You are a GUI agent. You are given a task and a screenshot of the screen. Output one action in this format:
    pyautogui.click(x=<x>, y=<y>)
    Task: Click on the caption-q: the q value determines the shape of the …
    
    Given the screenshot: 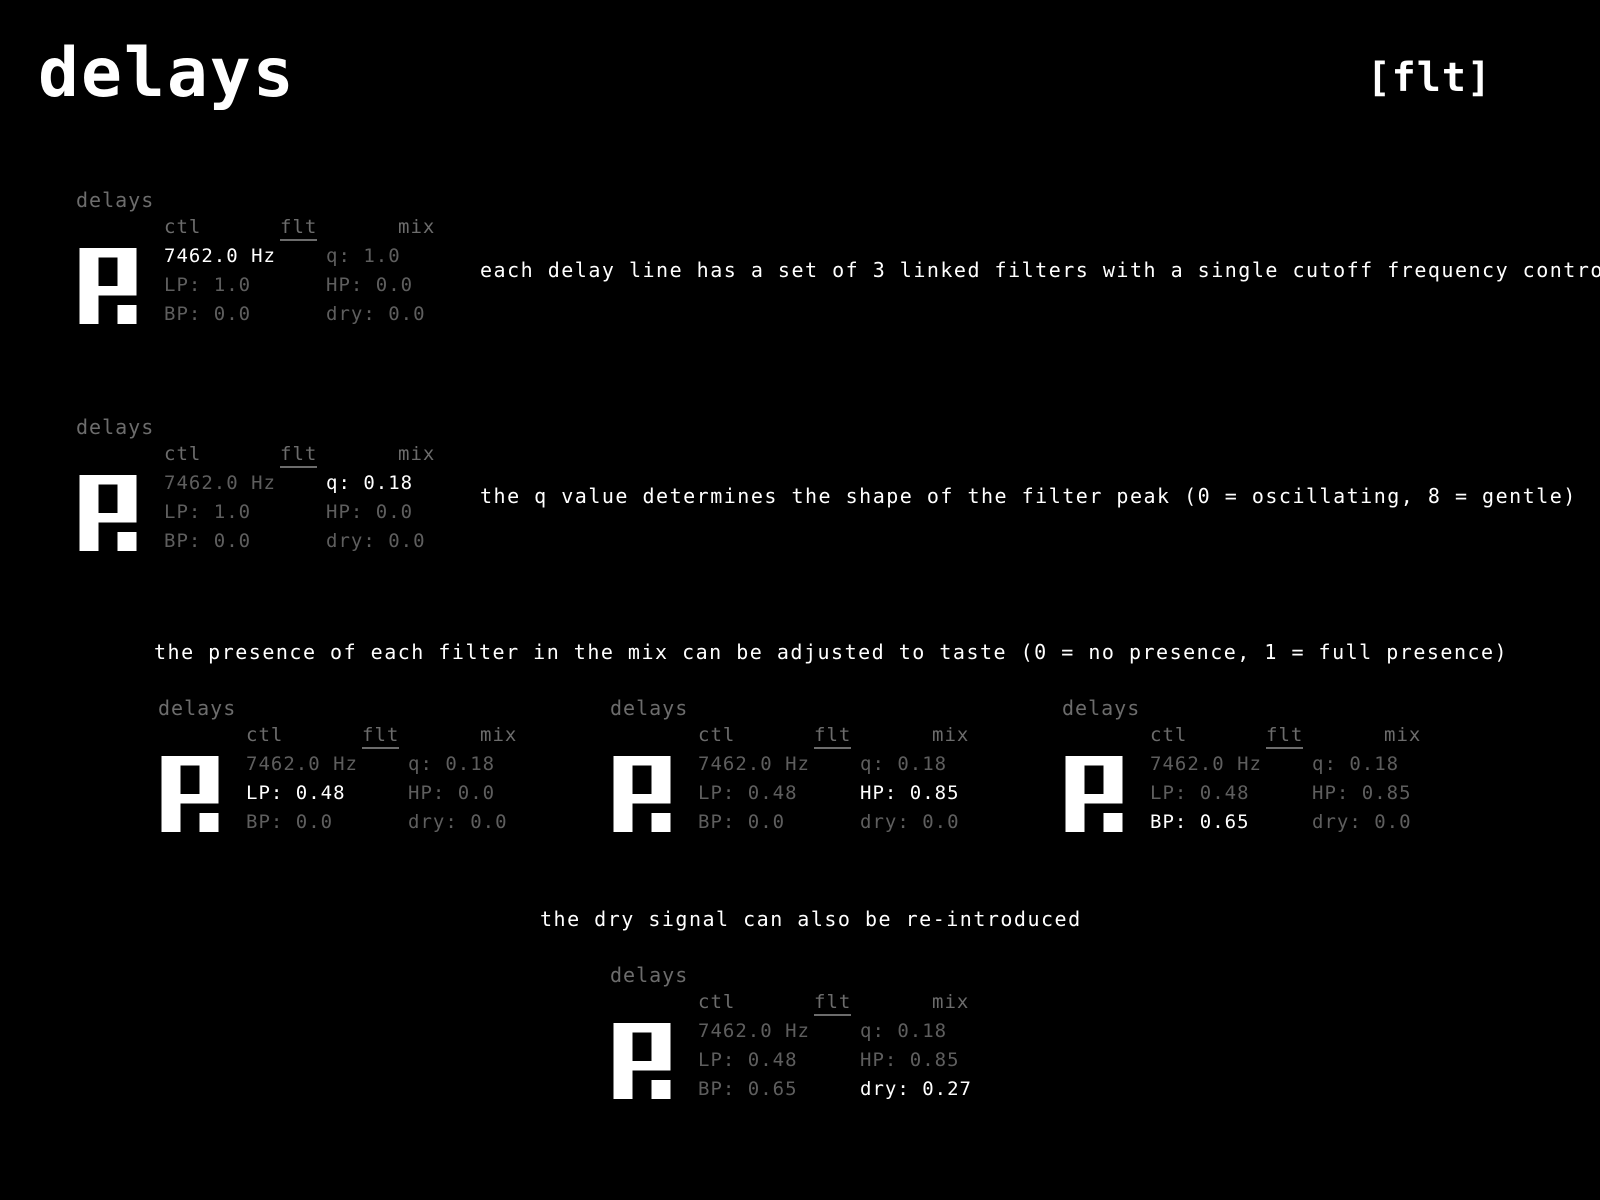 What is the action you would take?
    pyautogui.click(x=1028, y=496)
    